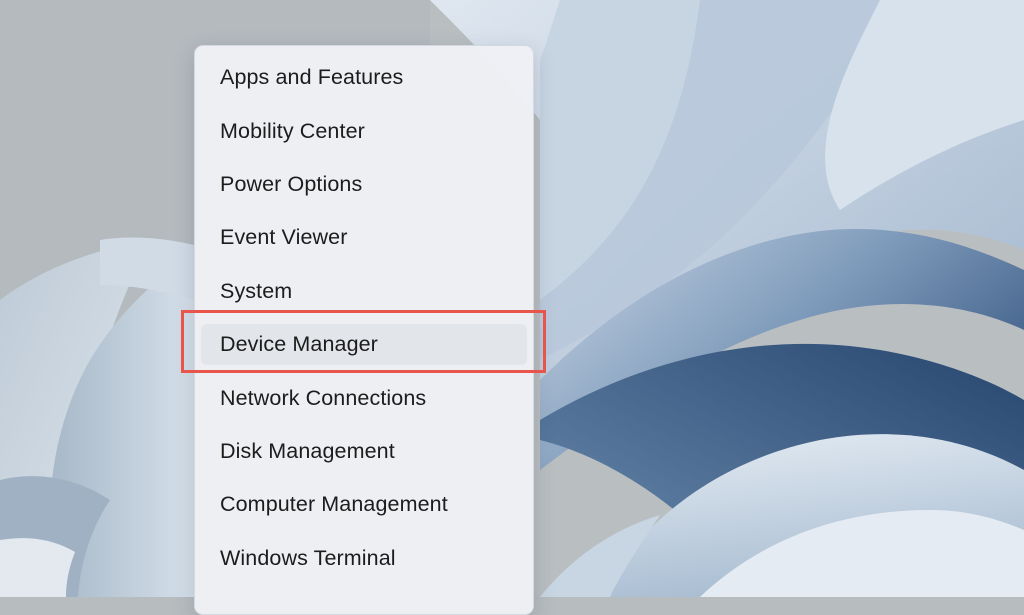  Describe the element at coordinates (299, 344) in the screenshot. I see `menu-item-label: Device Manager` at that location.